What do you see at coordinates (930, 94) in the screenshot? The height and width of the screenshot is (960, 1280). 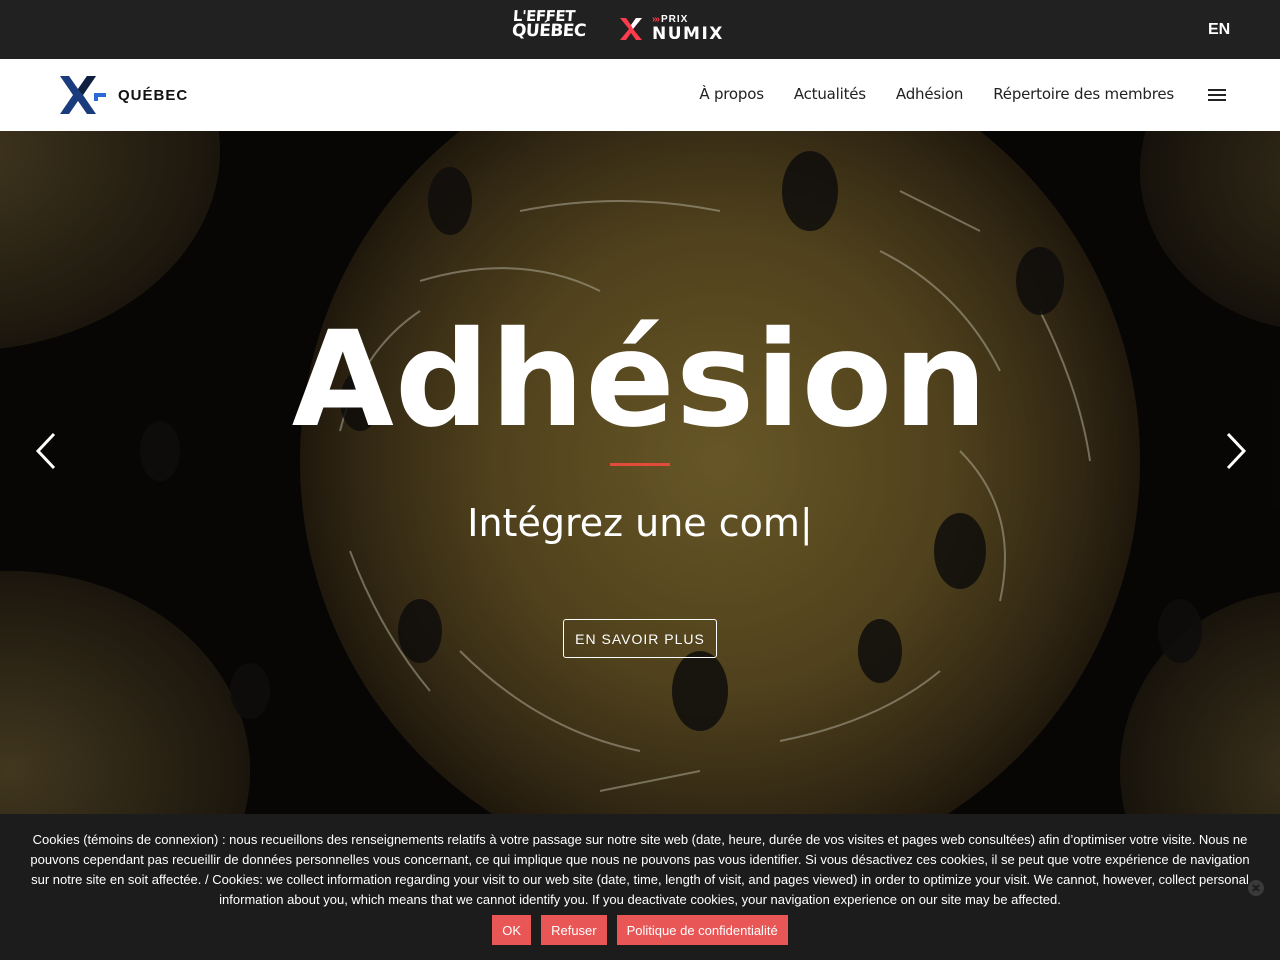 I see `nav-link-adhesion: Adhésion` at bounding box center [930, 94].